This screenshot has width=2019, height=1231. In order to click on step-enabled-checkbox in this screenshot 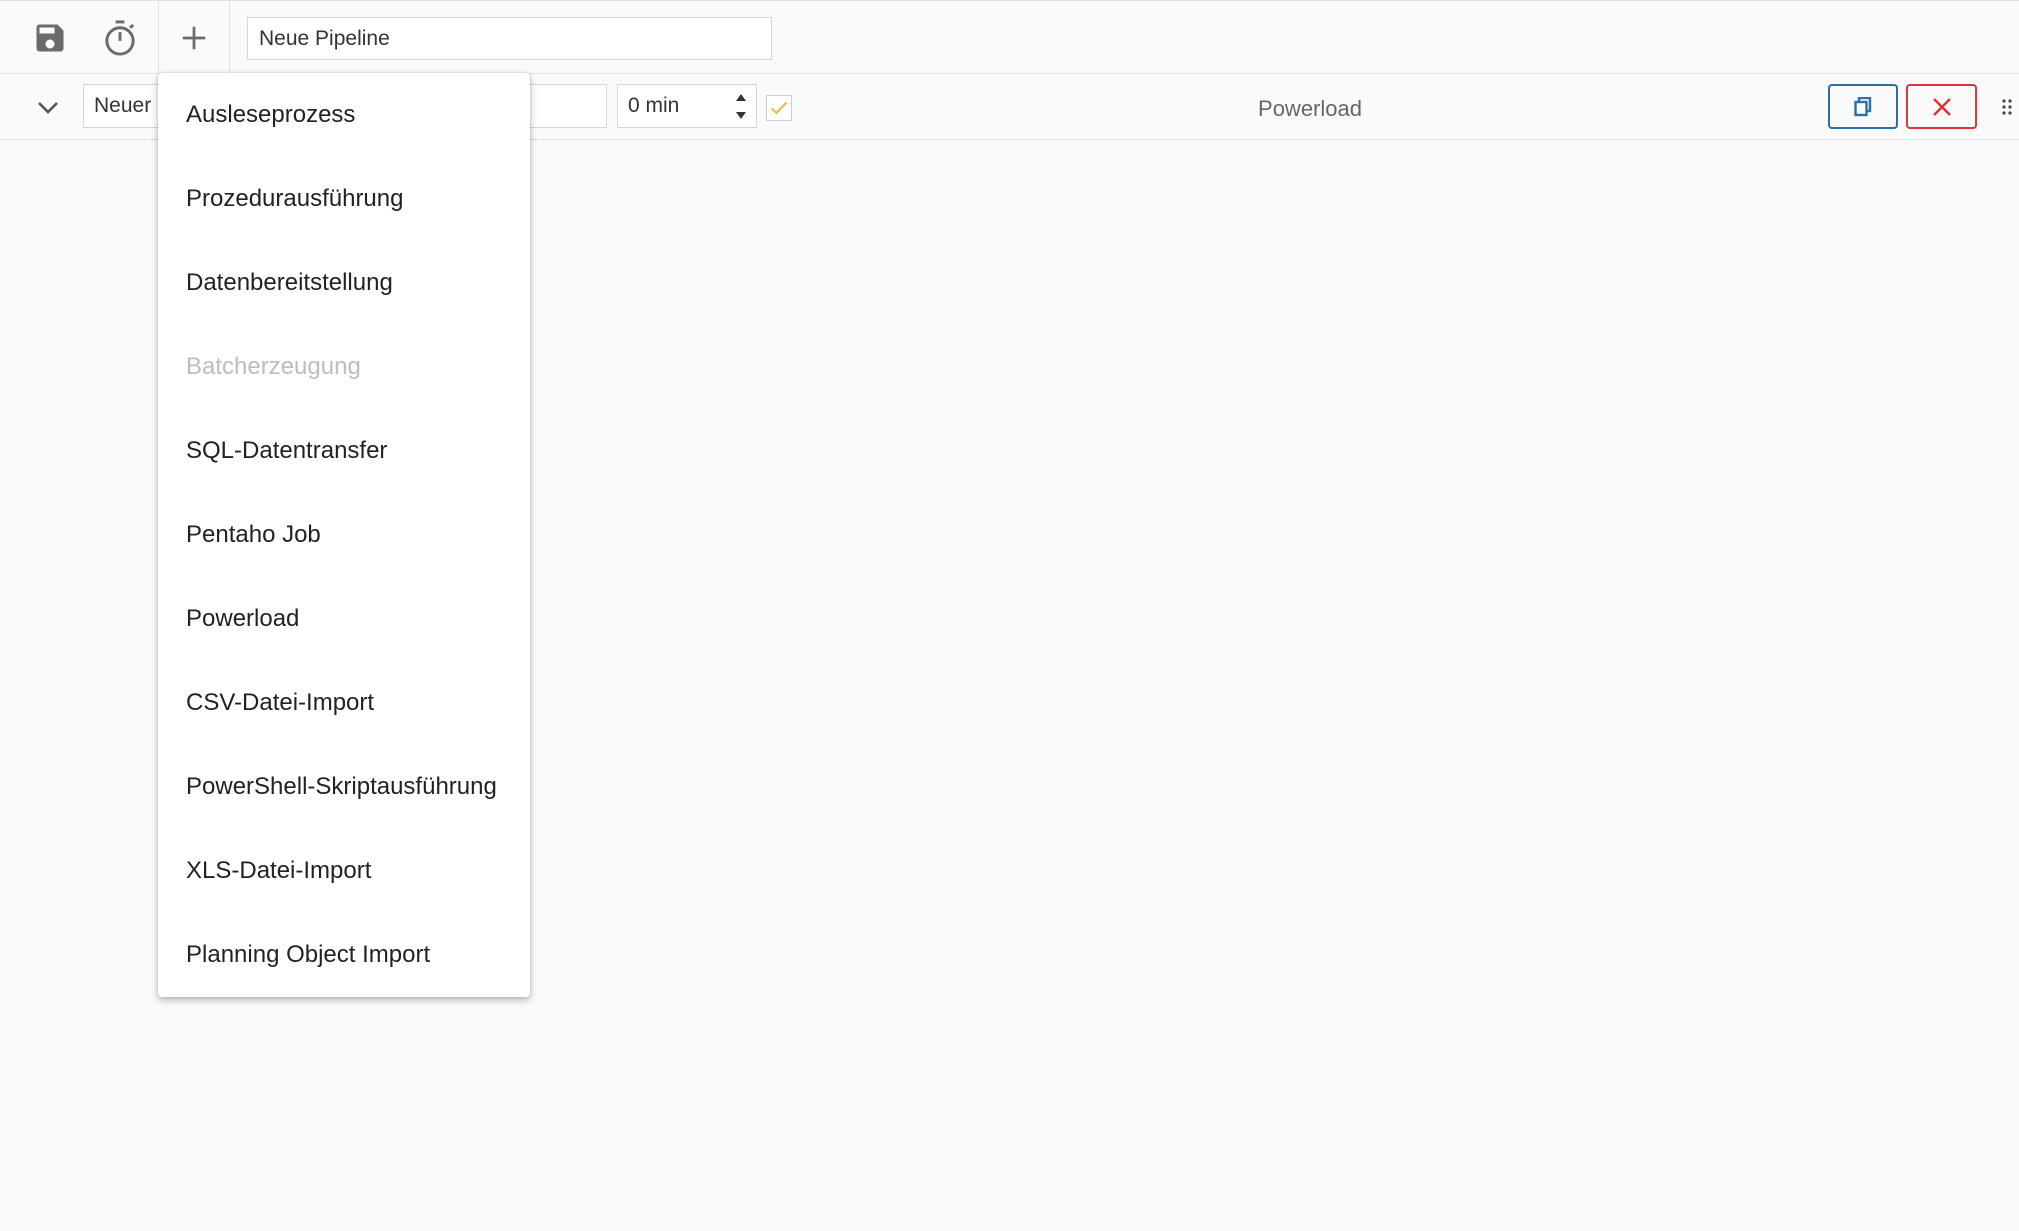, I will do `click(779, 108)`.